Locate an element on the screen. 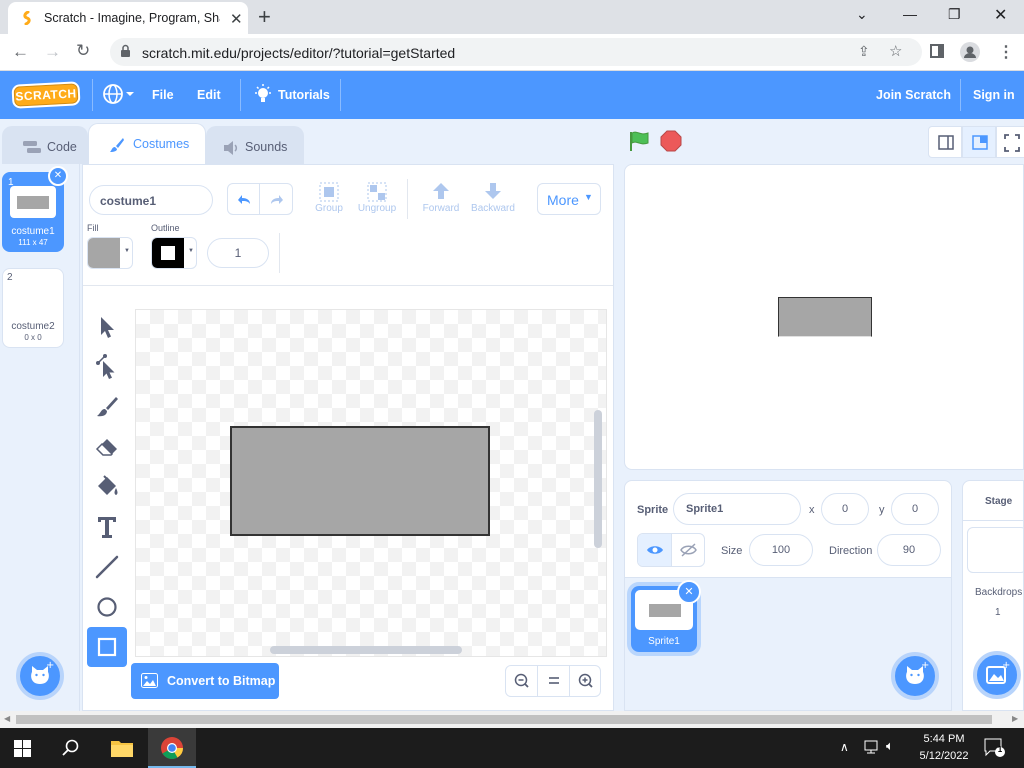  page-horizontal-scrollbar: ◀ ▶ is located at coordinates (512, 719).